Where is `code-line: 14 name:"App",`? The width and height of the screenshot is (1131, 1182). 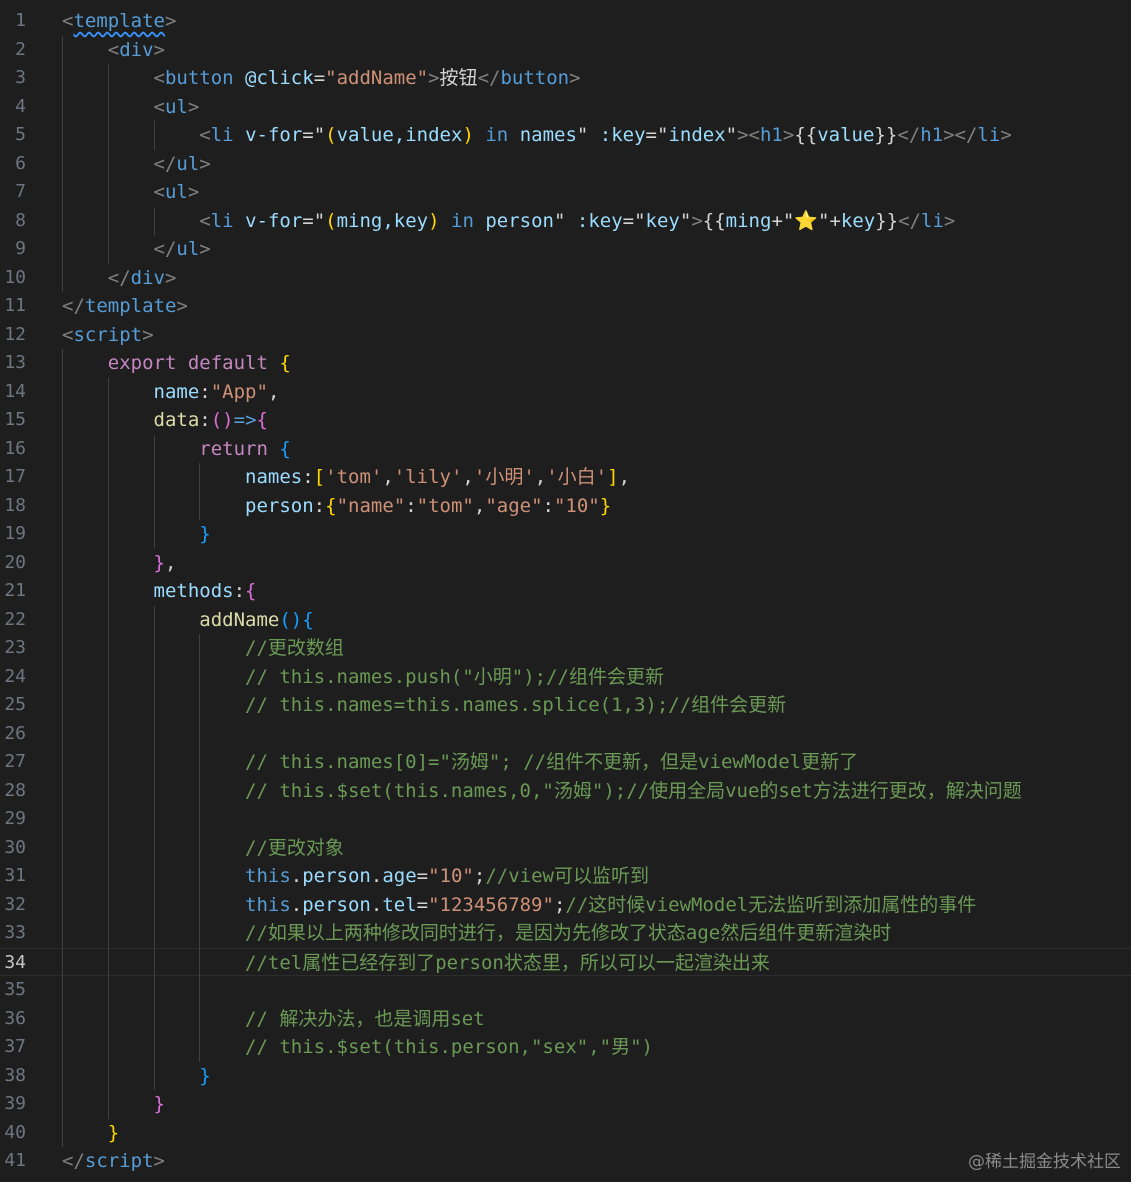
code-line: 14 name:"App", is located at coordinates (565, 392).